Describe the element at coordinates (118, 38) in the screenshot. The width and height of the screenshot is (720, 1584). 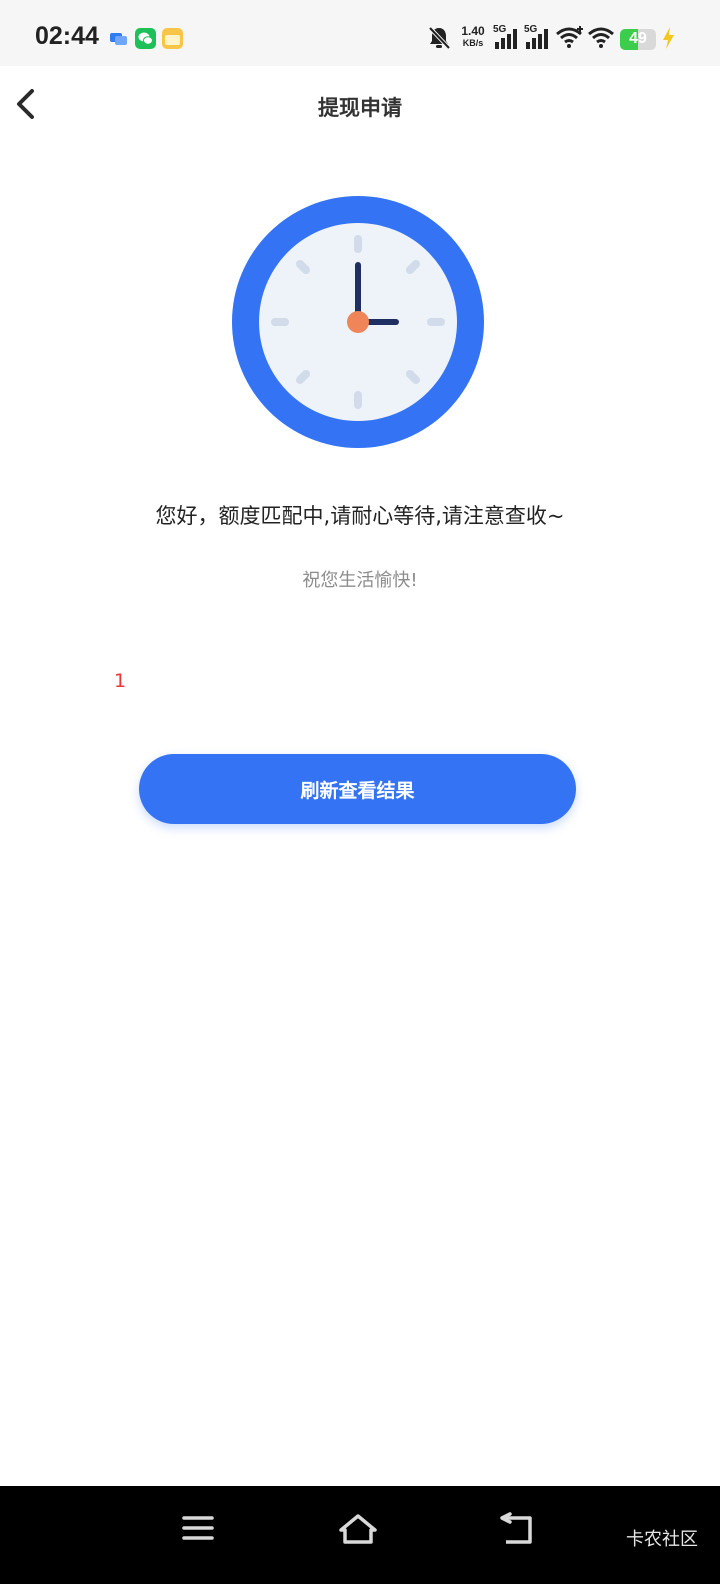
I see `message-app-icon` at that location.